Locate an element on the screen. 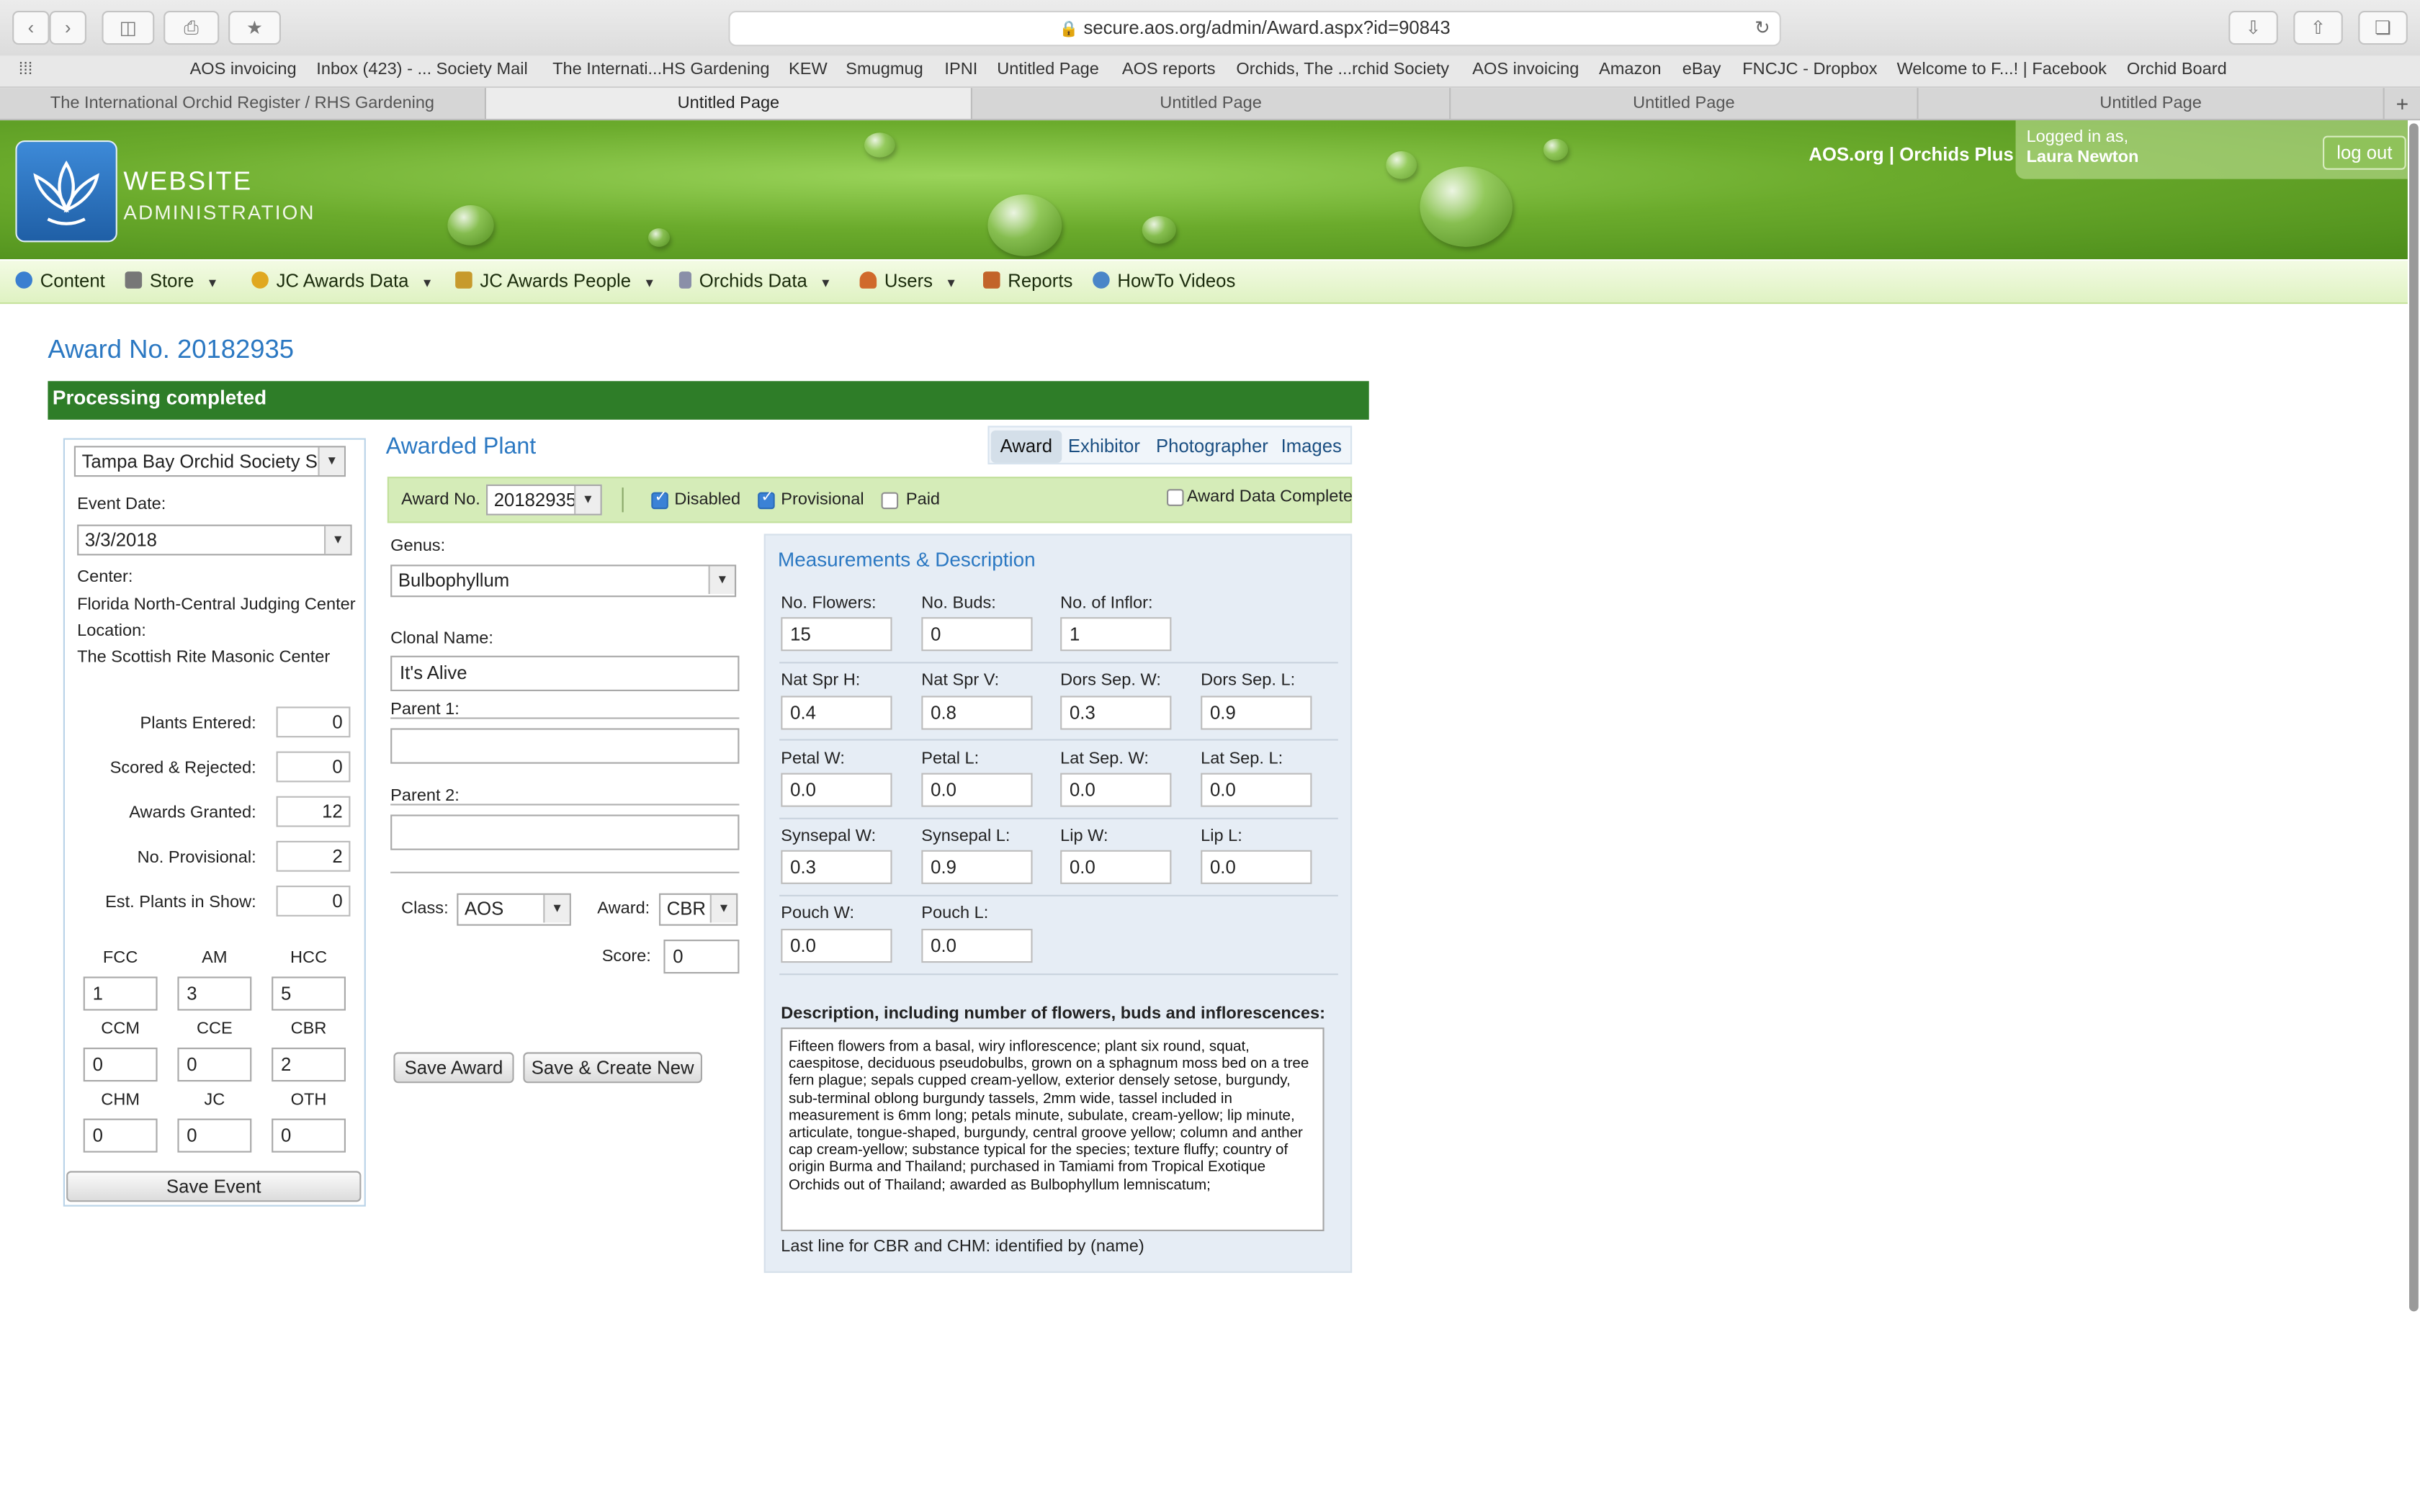 The image size is (2420, 1512). fcc-field: 1 is located at coordinates (121, 993).